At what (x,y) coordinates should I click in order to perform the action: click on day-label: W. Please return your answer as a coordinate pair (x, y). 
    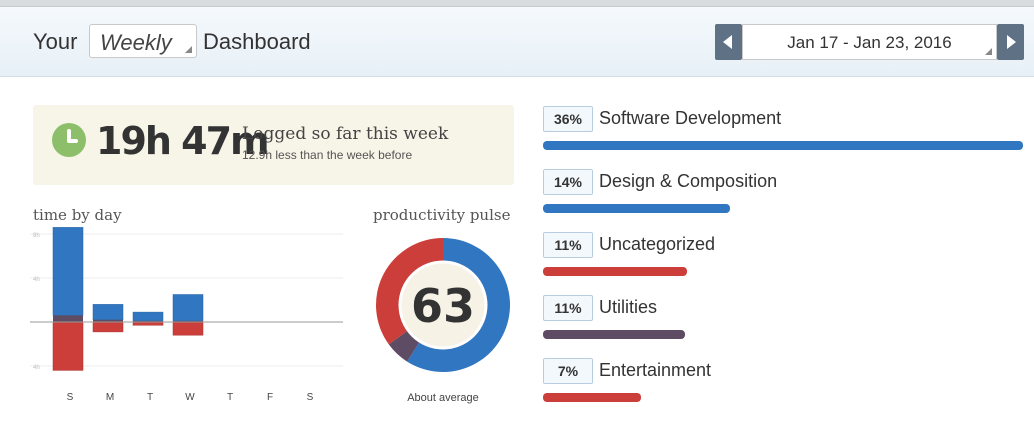
    Looking at the image, I should click on (190, 397).